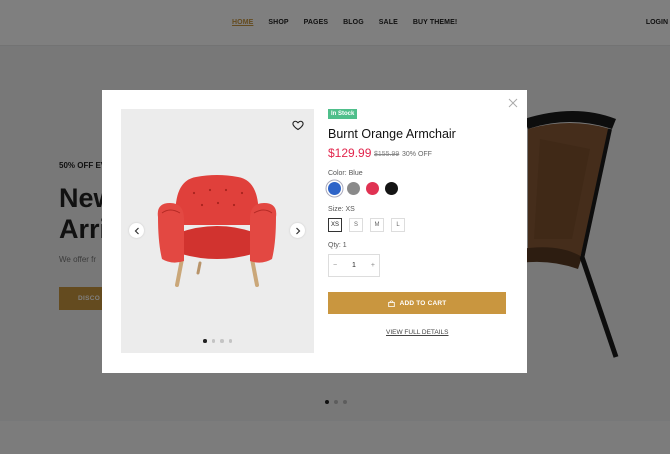 This screenshot has height=454, width=670. What do you see at coordinates (423, 303) in the screenshot?
I see `add-to-cart-label: ADD TO CART` at bounding box center [423, 303].